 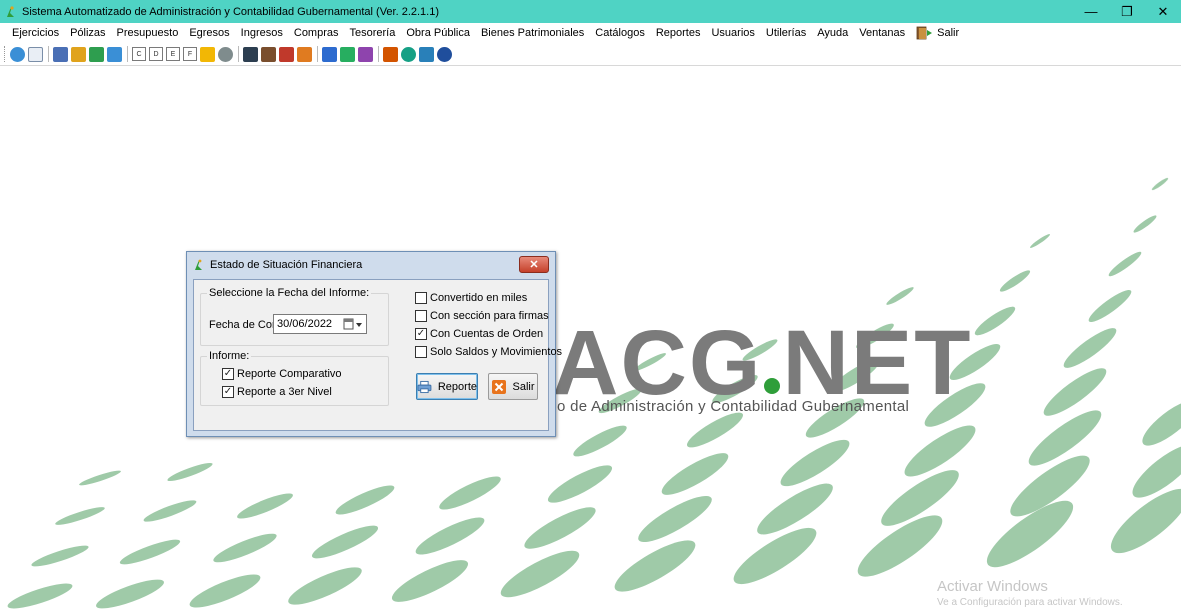 I want to click on document-icon, so click(x=35, y=54).